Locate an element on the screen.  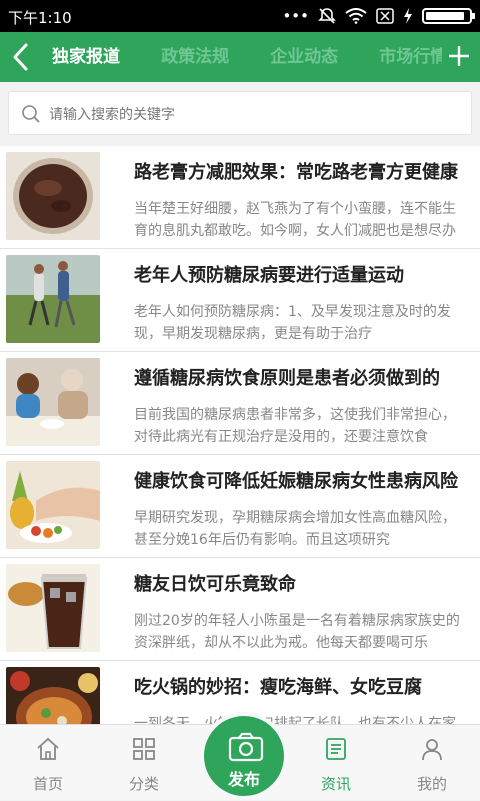
add-tab-icon is located at coordinates (459, 56).